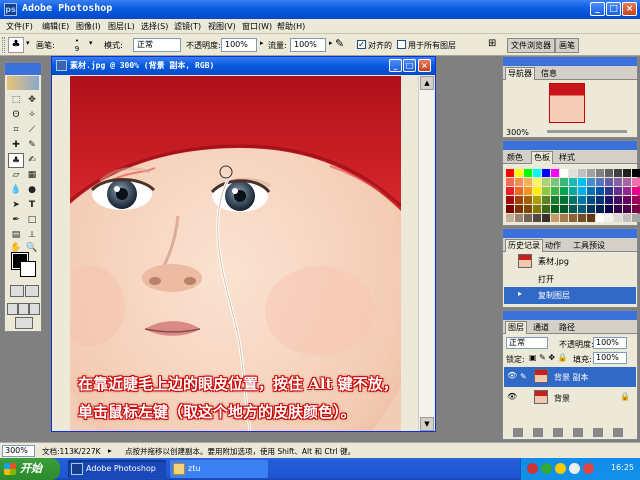 Image resolution: width=640 pixels, height=480 pixels. I want to click on fill-input: 100%, so click(610, 358).